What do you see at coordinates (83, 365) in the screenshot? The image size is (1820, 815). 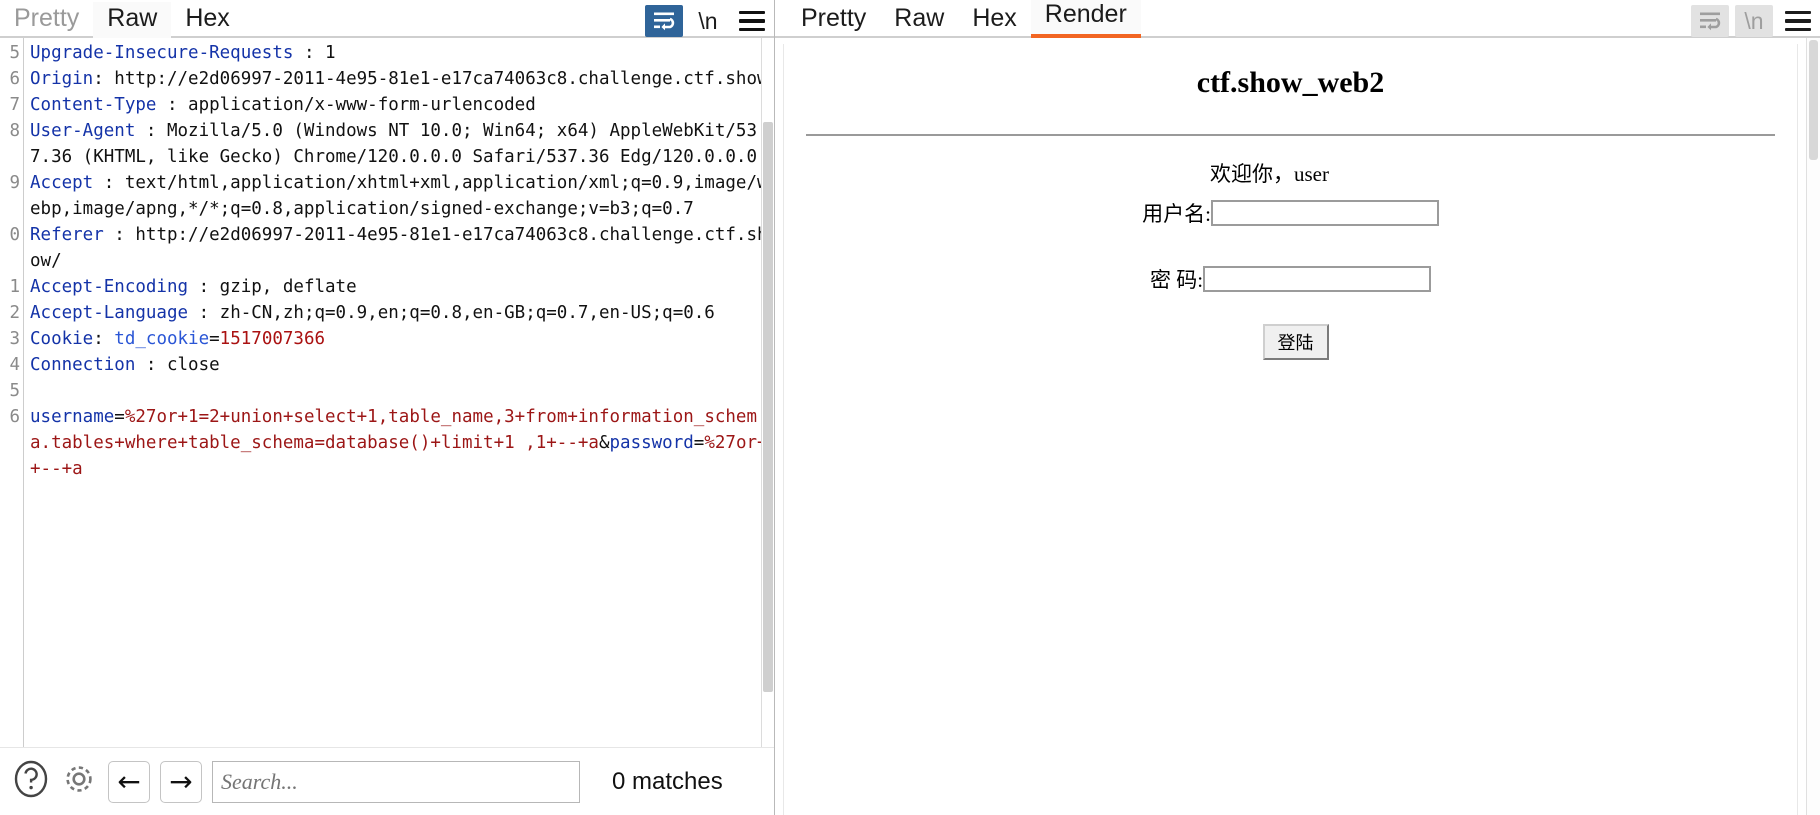 I see `code-span: Connection` at bounding box center [83, 365].